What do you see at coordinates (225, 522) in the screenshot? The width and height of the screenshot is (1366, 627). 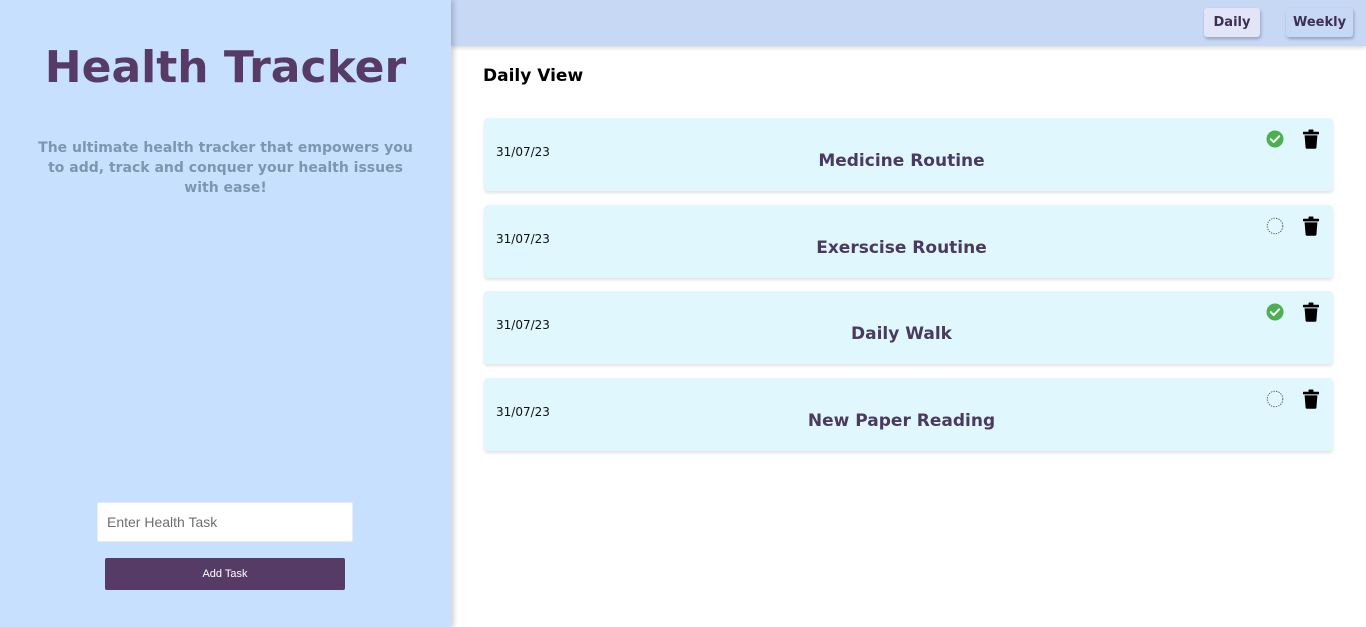 I see `task-input` at bounding box center [225, 522].